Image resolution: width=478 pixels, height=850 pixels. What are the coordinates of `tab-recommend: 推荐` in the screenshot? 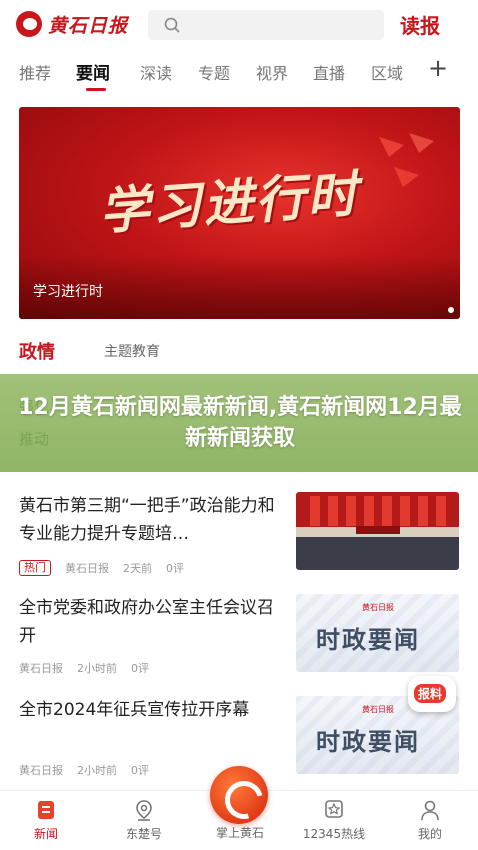 It's located at (35, 72).